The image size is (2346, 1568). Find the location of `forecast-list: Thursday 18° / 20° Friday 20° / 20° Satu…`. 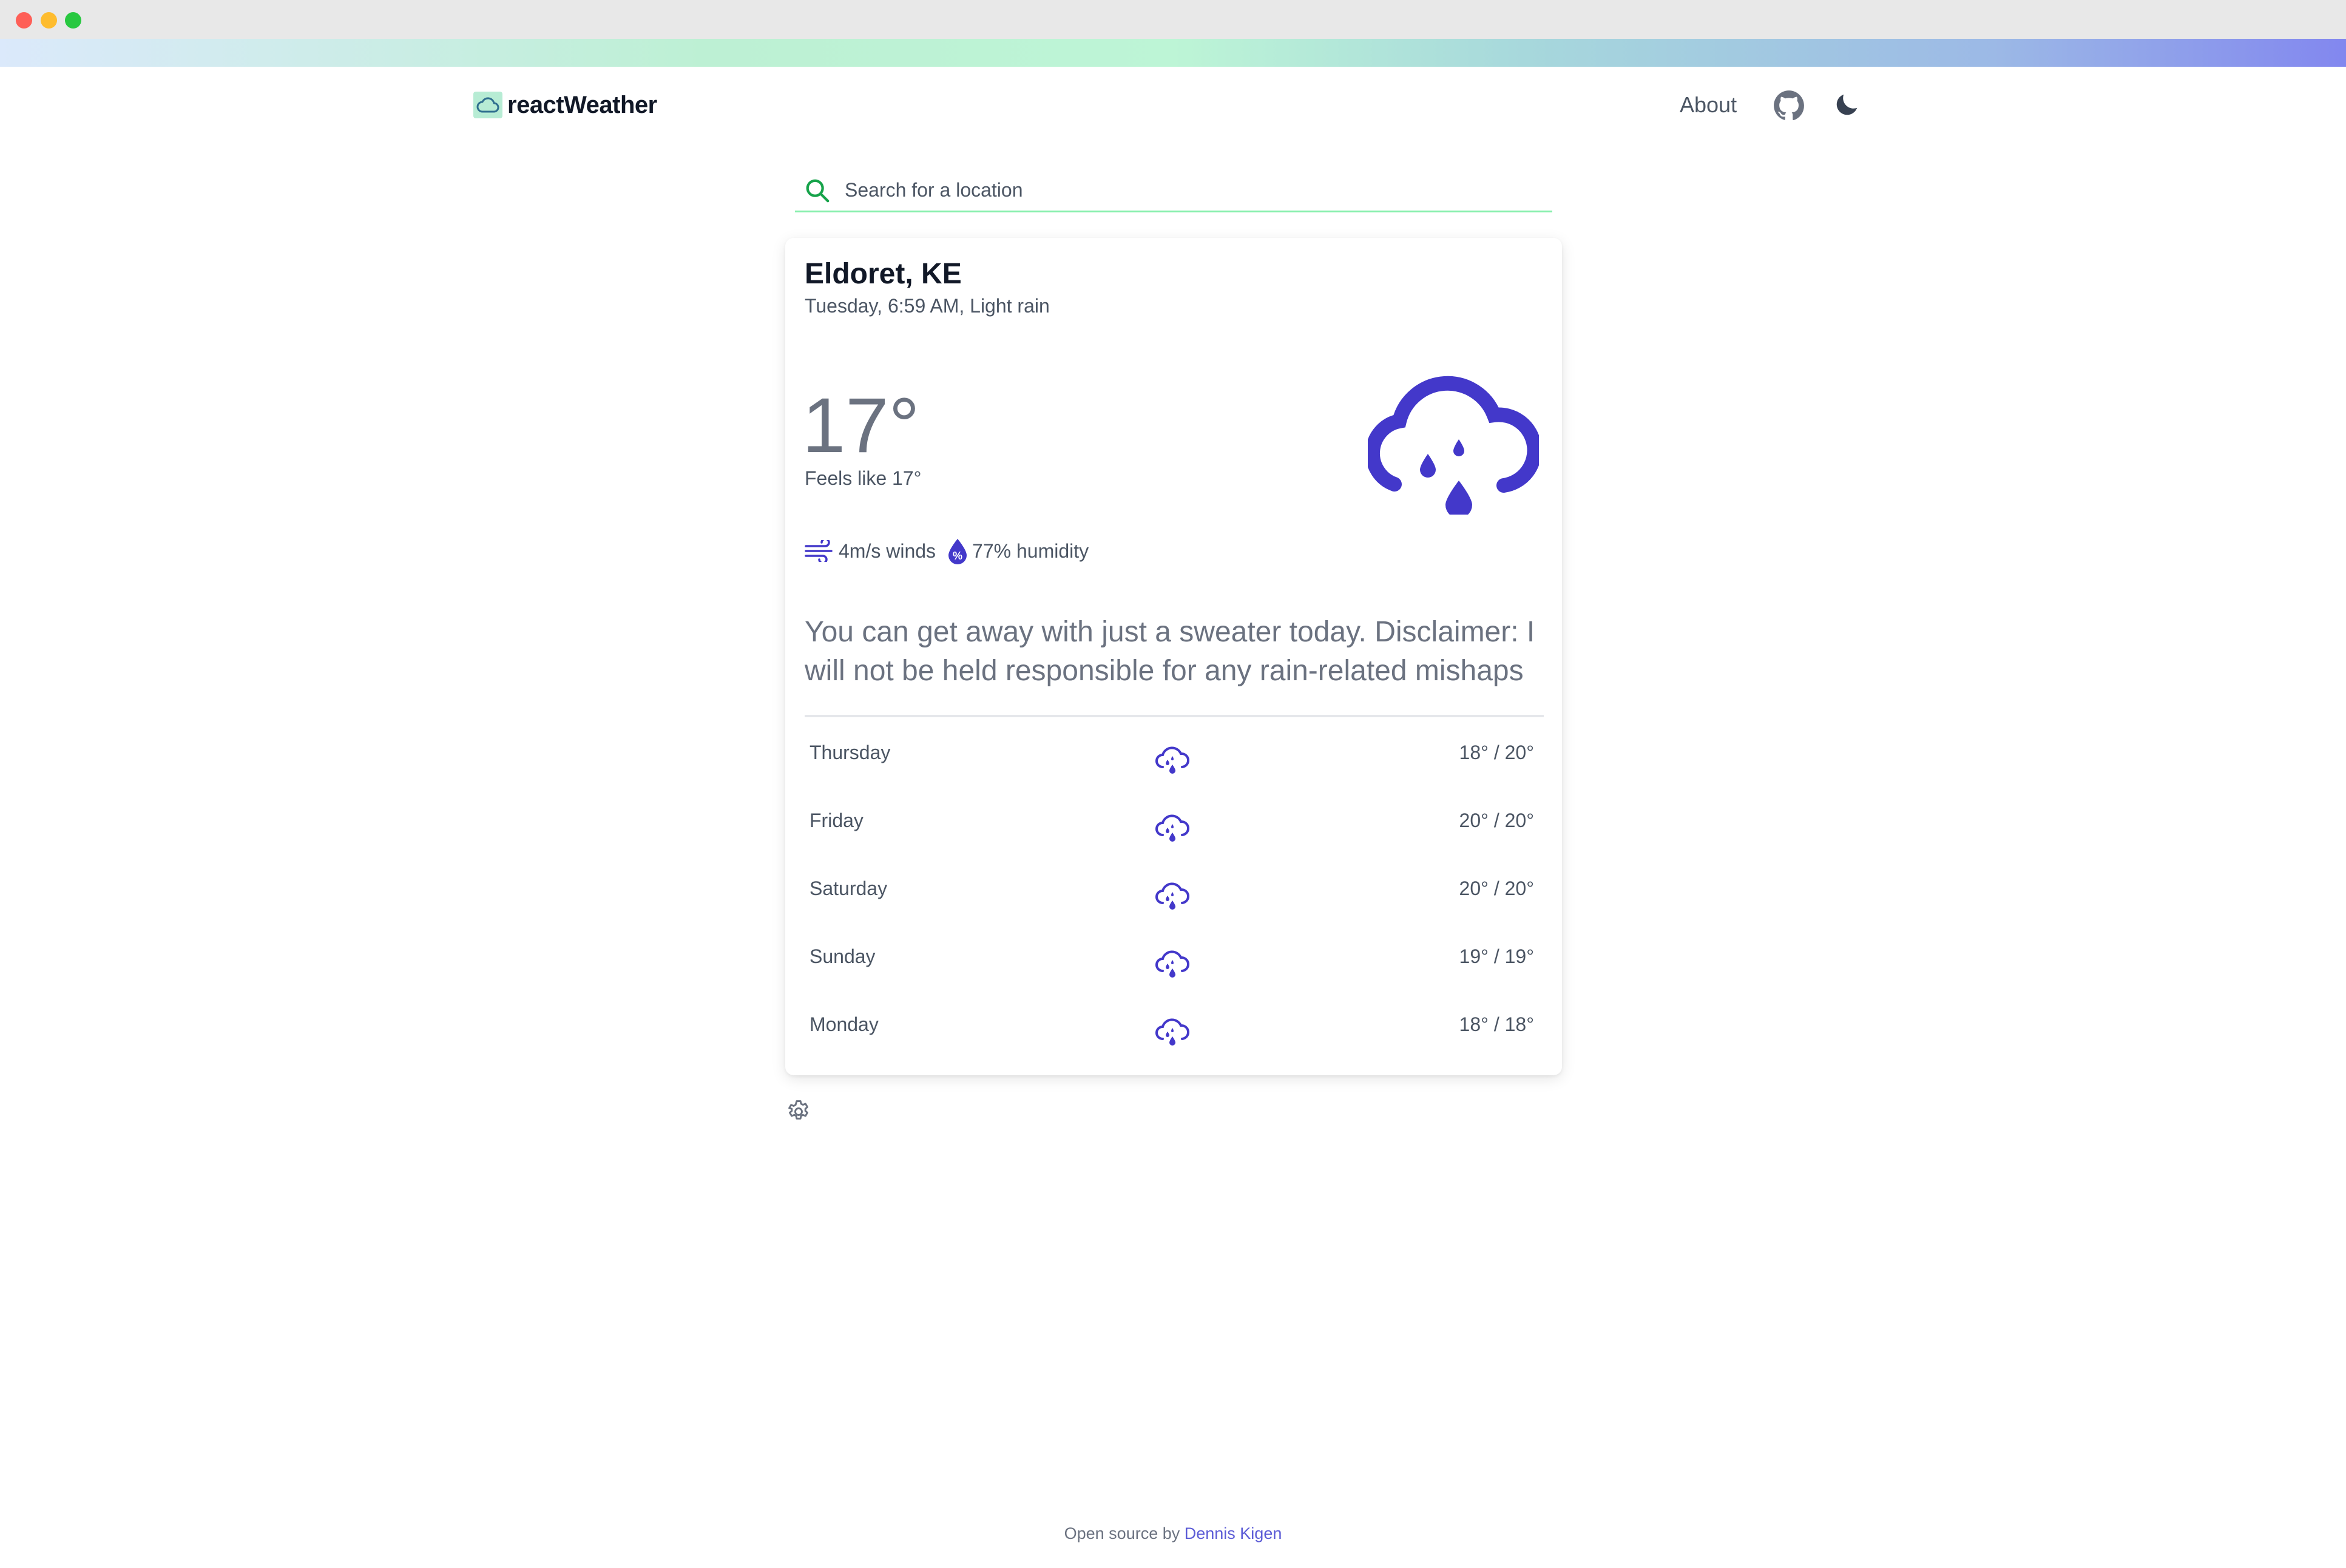

forecast-list: Thursday 18° / 20° Friday 20° / 20° Satu… is located at coordinates (1172, 899).